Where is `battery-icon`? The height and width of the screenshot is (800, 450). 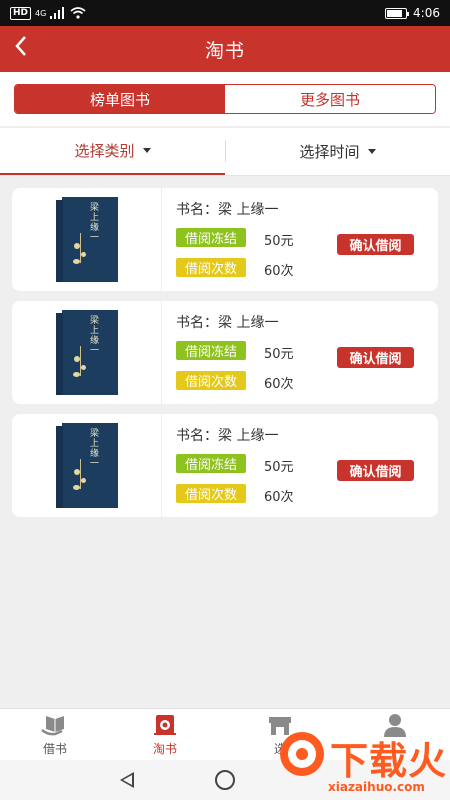
battery-icon is located at coordinates (397, 13).